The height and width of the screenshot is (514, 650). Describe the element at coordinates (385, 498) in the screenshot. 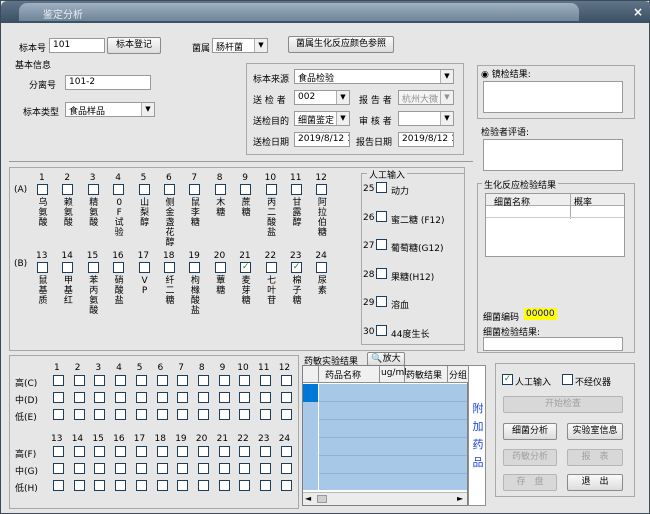

I see `horizontal-scrollbar: ◄ ►` at that location.